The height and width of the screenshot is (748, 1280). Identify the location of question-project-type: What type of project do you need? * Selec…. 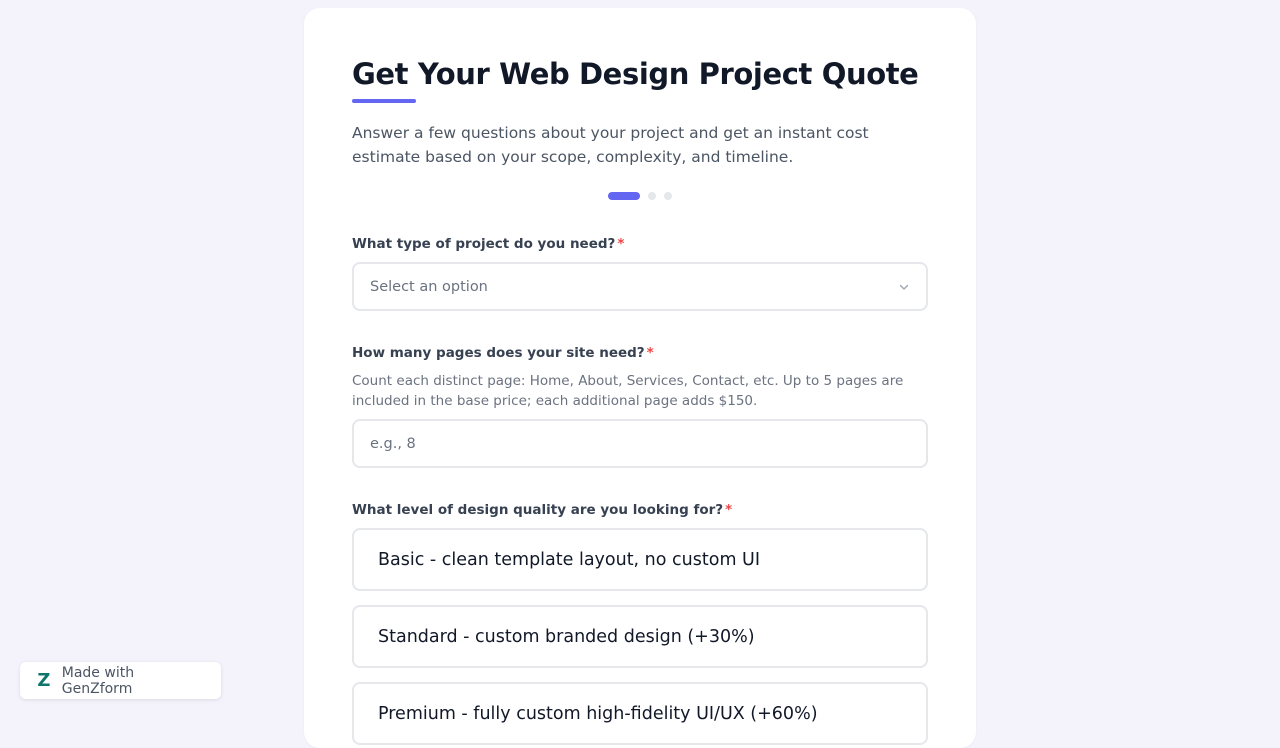
(640, 272).